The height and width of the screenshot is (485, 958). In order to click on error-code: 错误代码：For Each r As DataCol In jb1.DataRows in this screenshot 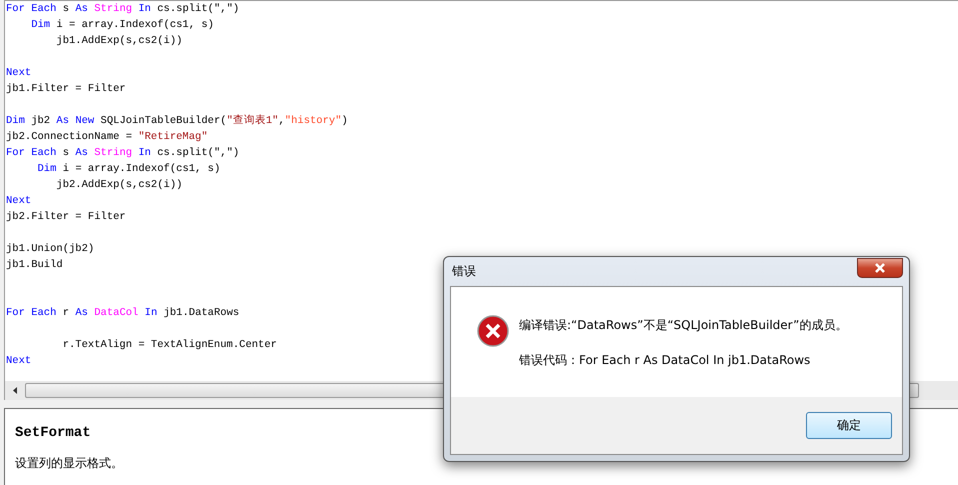, I will do `click(665, 360)`.